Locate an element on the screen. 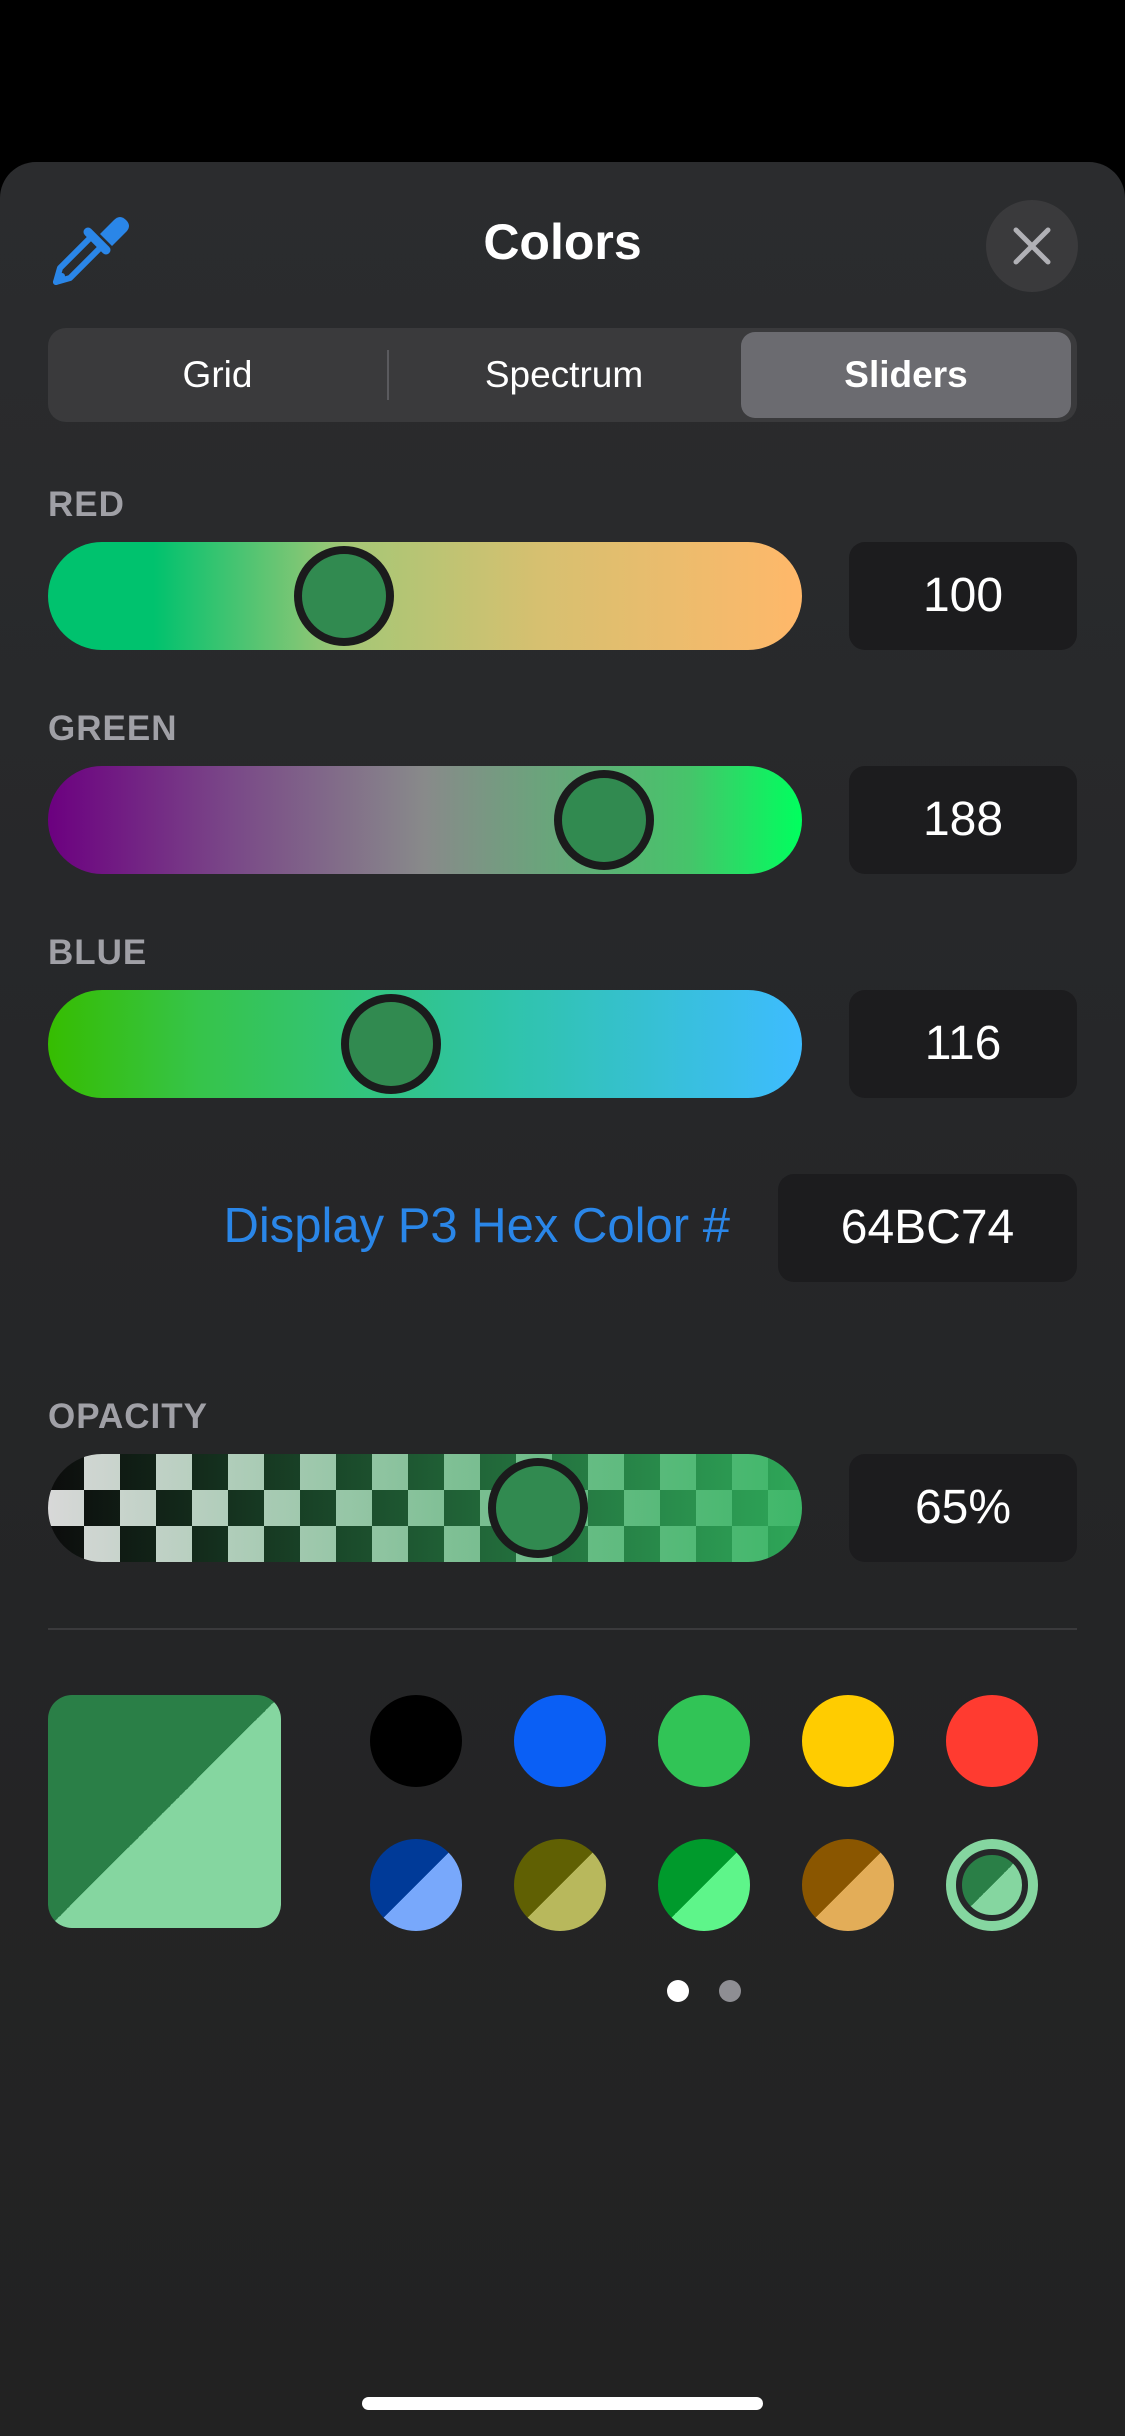 The image size is (1125, 2436). color-swatch-black is located at coordinates (416, 1741).